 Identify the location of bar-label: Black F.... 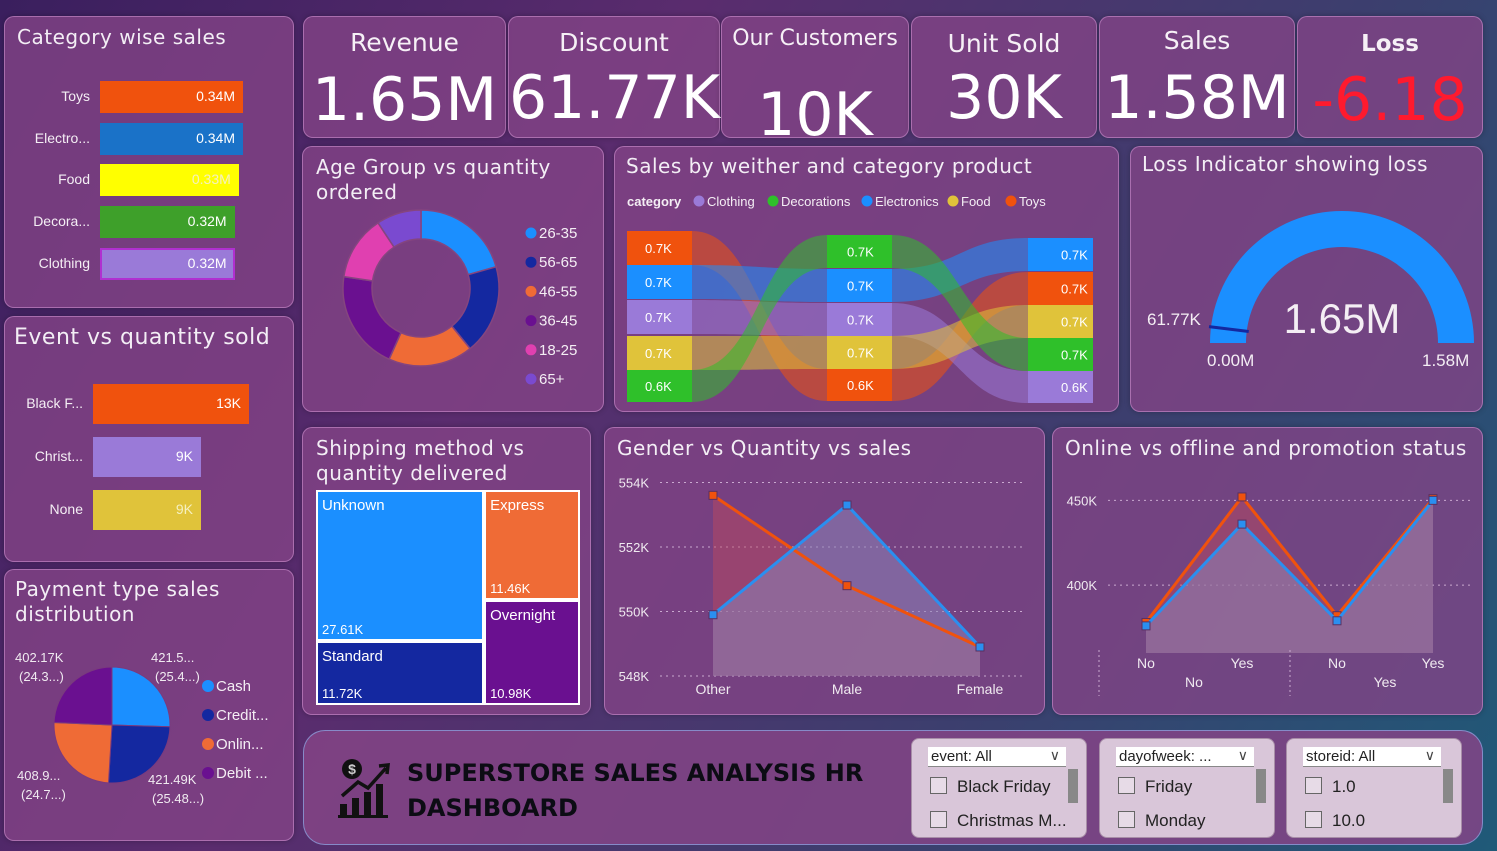
(54, 403).